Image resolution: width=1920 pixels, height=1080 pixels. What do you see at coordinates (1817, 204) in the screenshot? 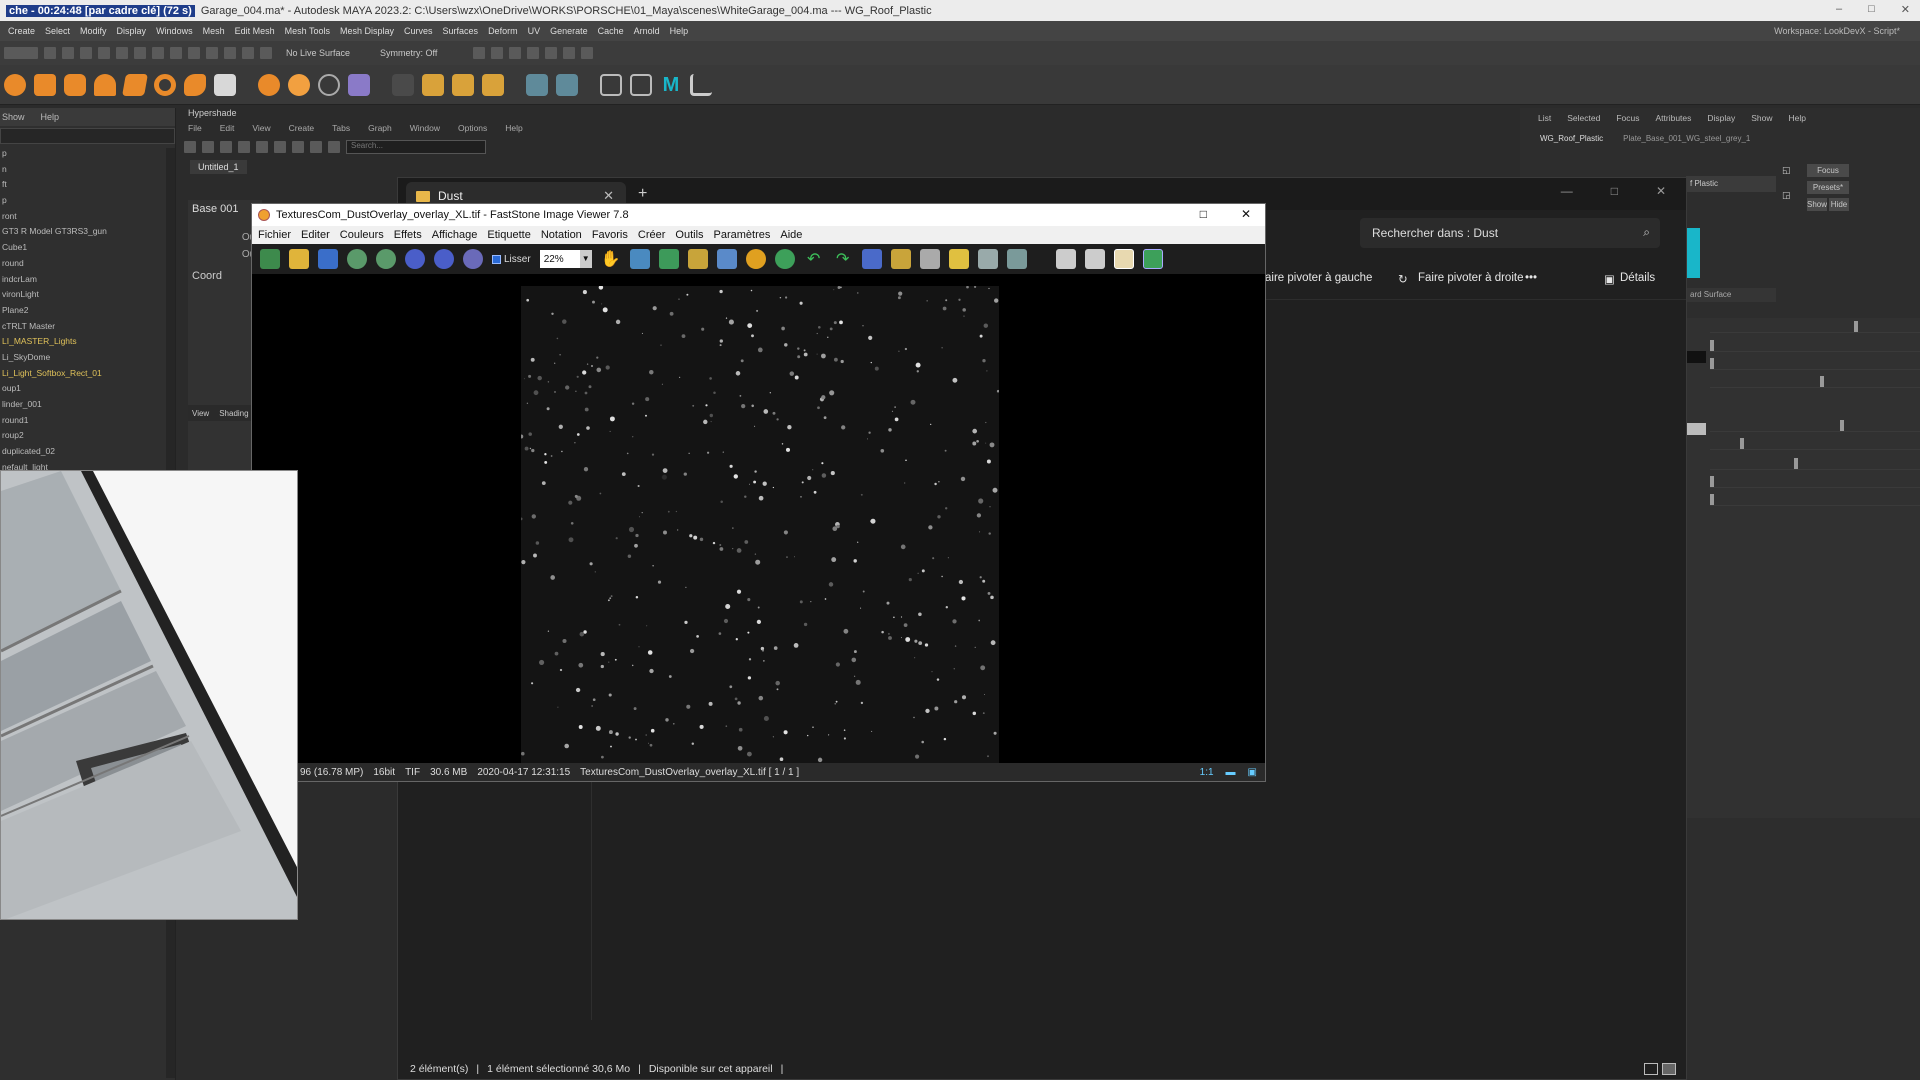
I see `show-button: Show` at bounding box center [1817, 204].